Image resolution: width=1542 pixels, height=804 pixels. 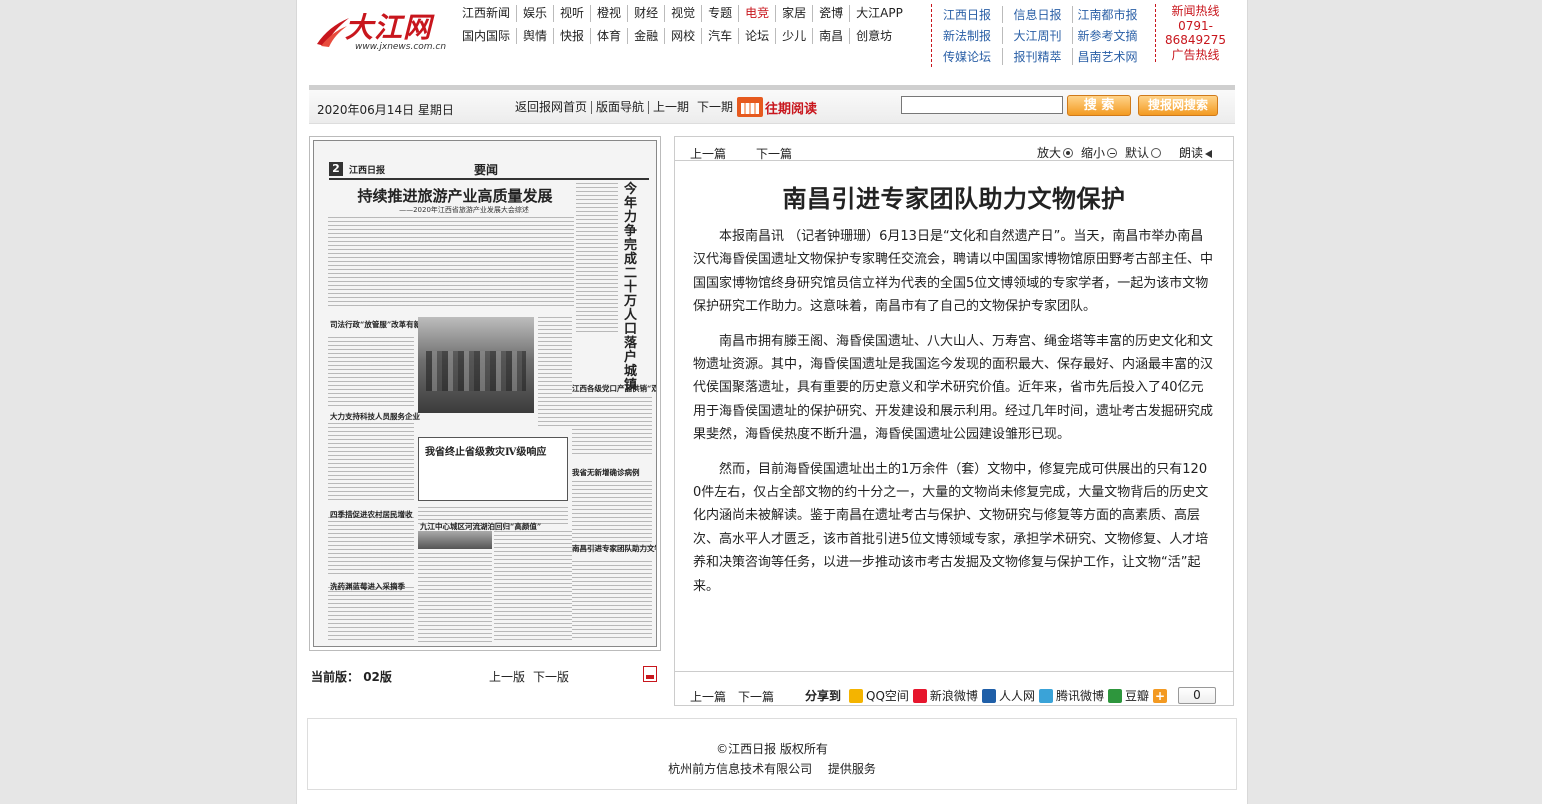 I want to click on search-paper-button: 搜报网搜索, so click(x=1178, y=105).